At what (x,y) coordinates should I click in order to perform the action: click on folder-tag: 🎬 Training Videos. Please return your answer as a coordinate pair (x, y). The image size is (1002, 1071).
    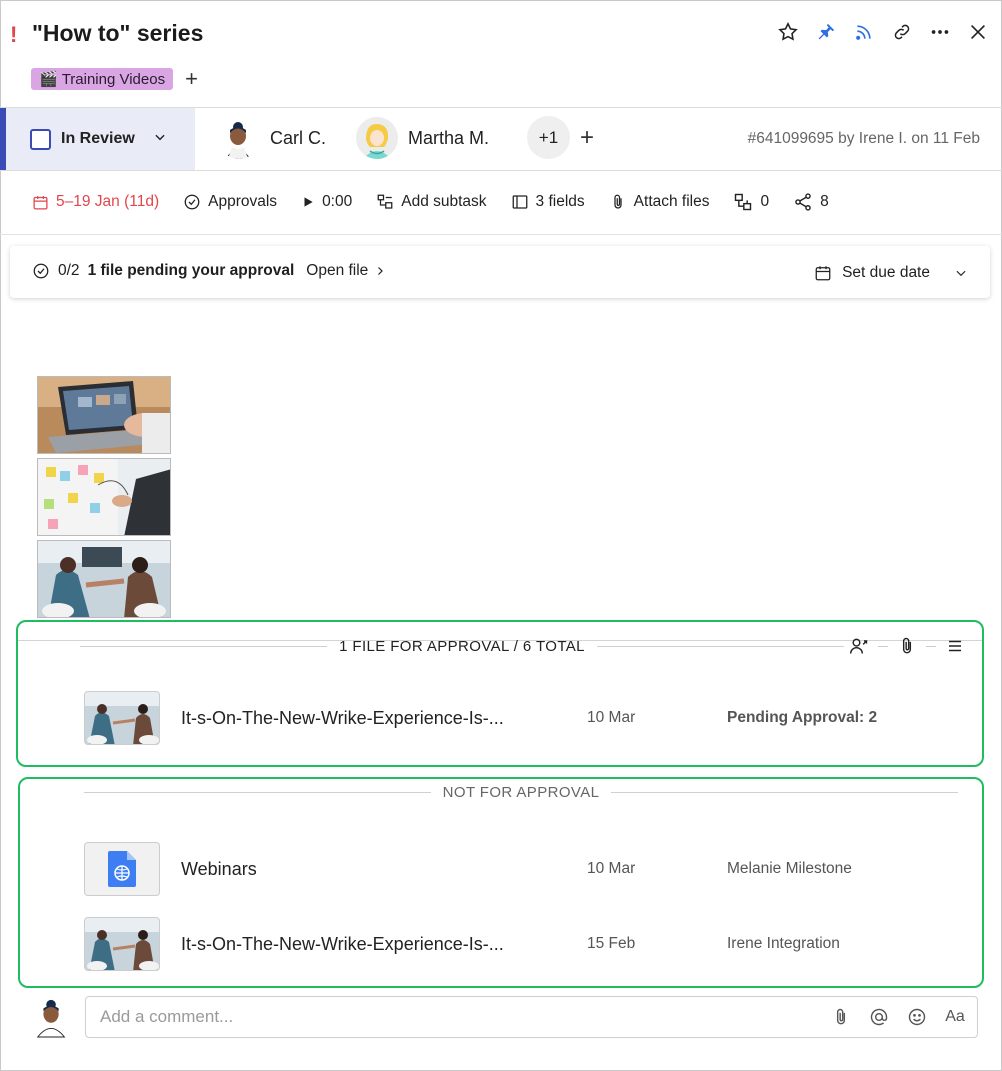
    Looking at the image, I should click on (102, 79).